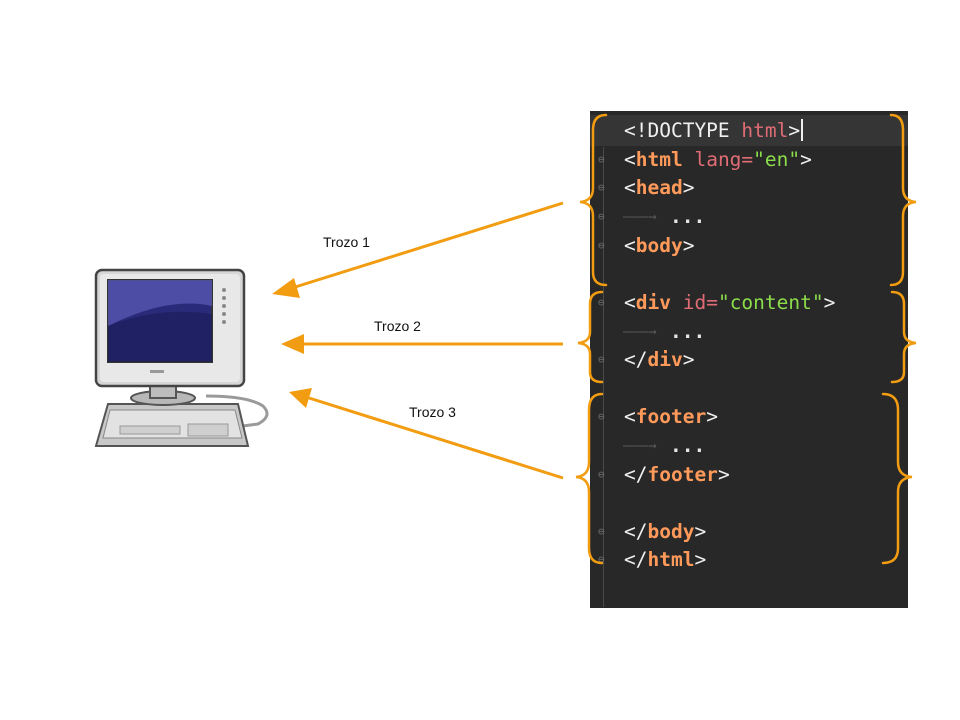 Image resolution: width=960 pixels, height=720 pixels. Describe the element at coordinates (903, 200) in the screenshot. I see `brace-trozo-1-right` at that location.